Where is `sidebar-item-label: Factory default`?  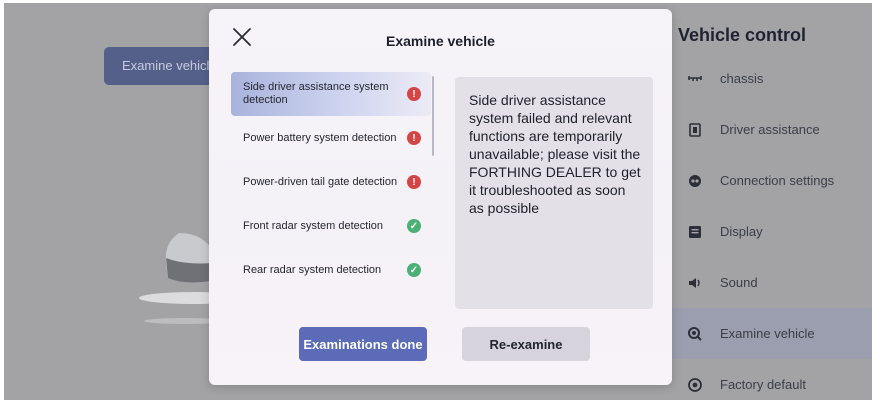 sidebar-item-label: Factory default is located at coordinates (763, 384).